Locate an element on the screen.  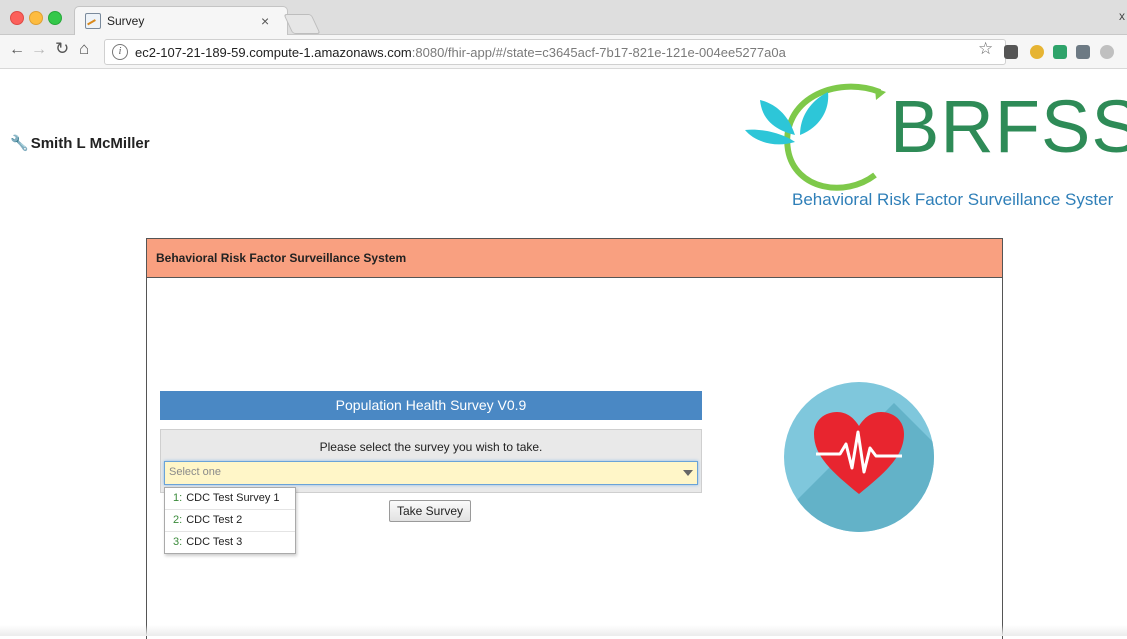
dropdown-option: 3: CDC Test 3 is located at coordinates (230, 542).